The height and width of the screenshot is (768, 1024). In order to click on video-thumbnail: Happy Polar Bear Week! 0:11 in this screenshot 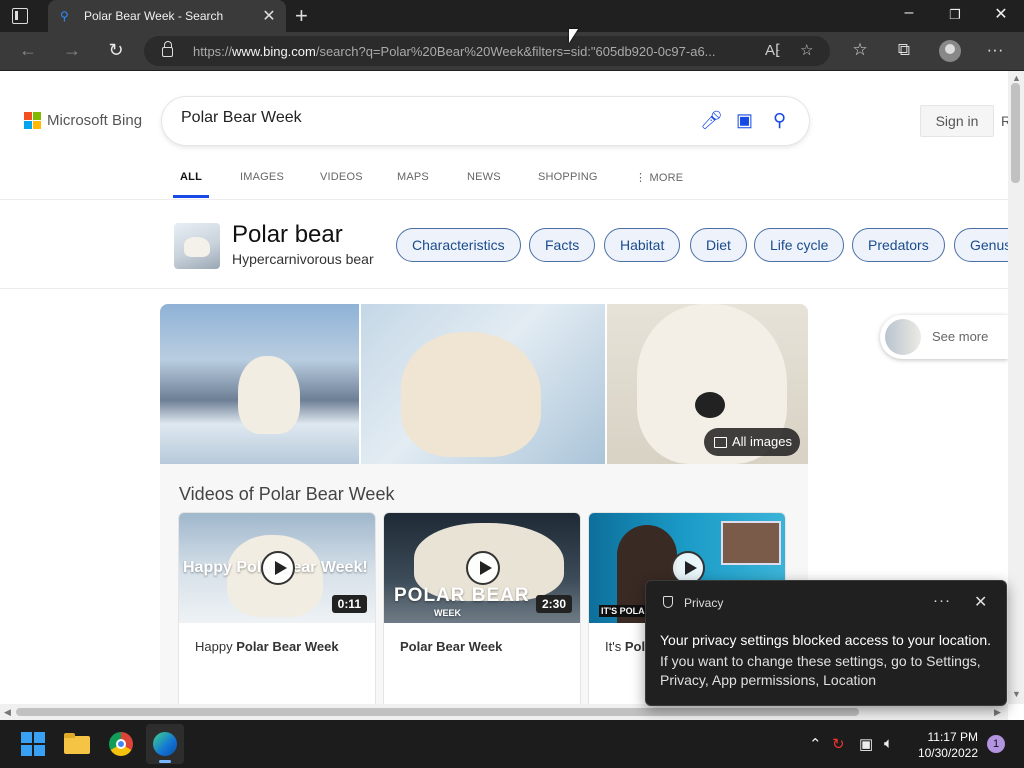, I will do `click(277, 568)`.